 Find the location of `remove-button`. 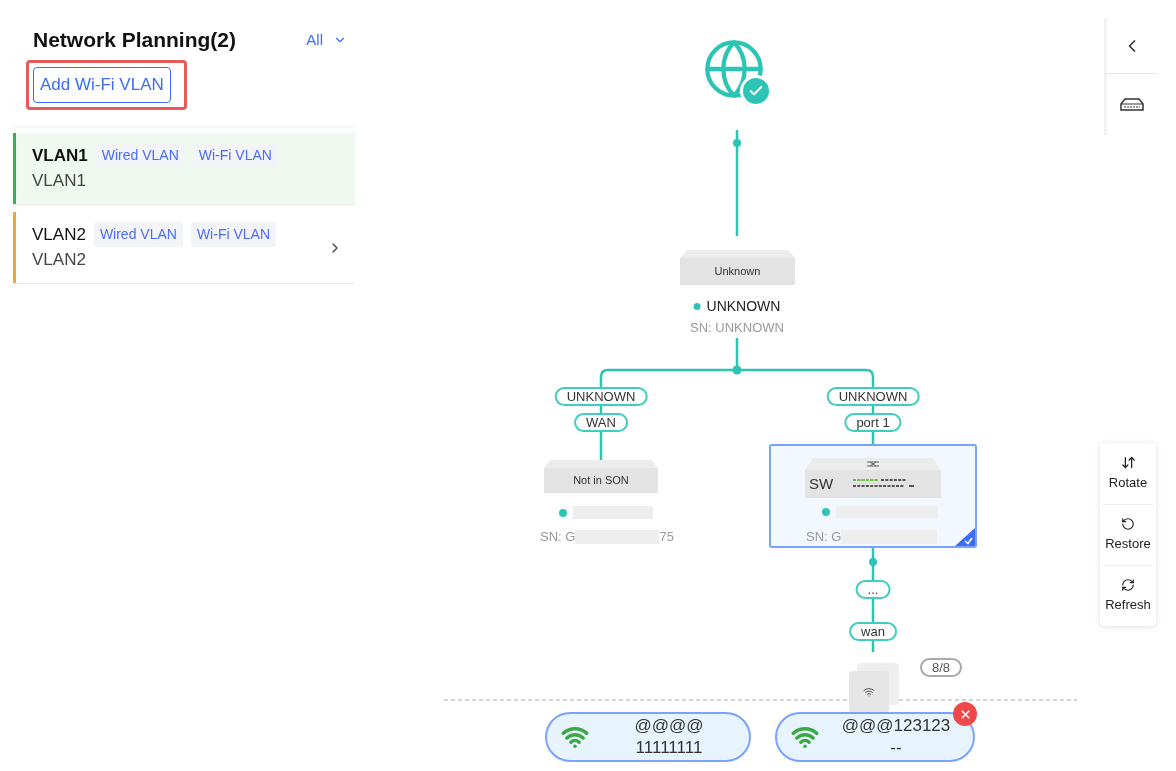

remove-button is located at coordinates (965, 714).